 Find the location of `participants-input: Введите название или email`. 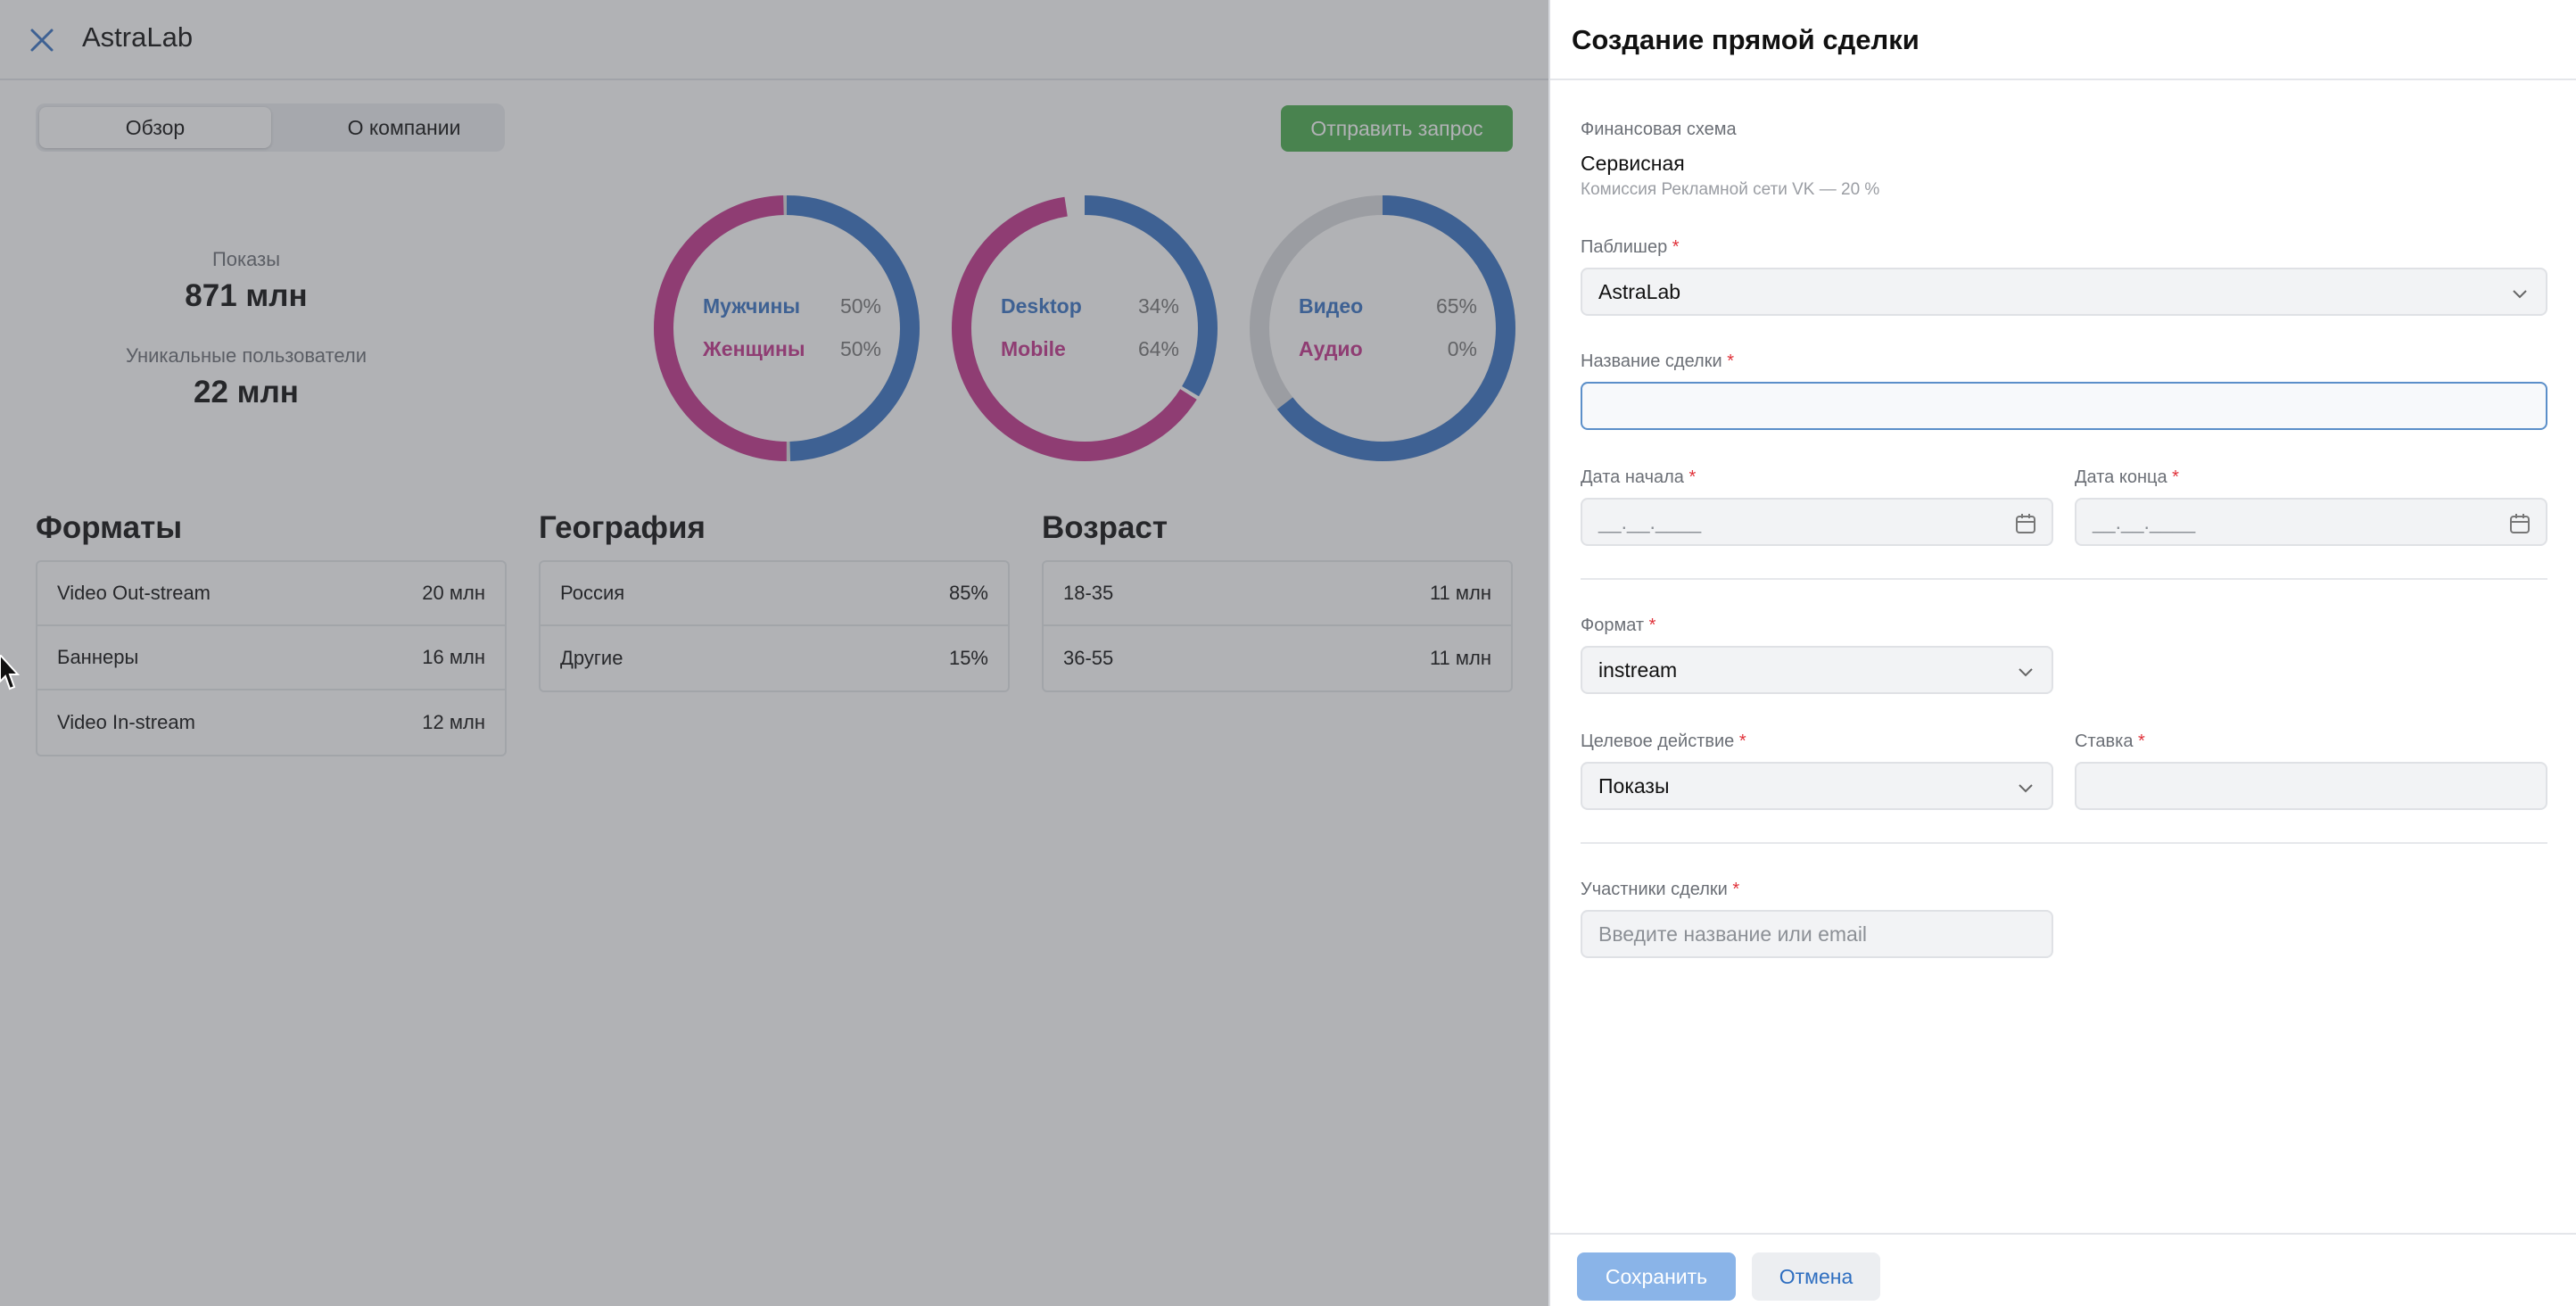

participants-input: Введите название или email is located at coordinates (1817, 934).